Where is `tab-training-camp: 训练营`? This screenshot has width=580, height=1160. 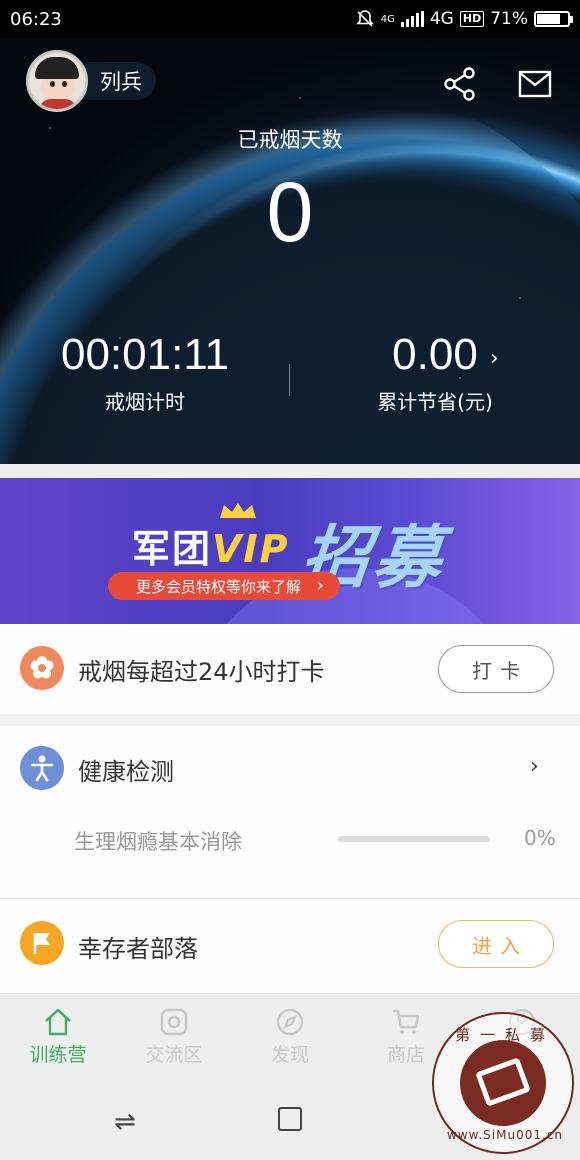
tab-training-camp: 训练营 is located at coordinates (58, 1033).